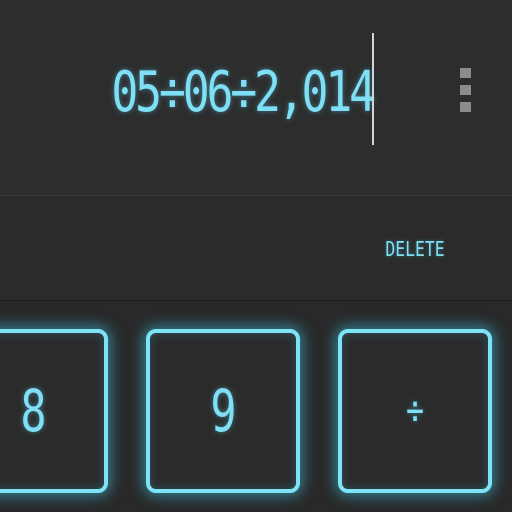 The image size is (512, 512). Describe the element at coordinates (54, 411) in the screenshot. I see `key-8-button: 8` at that location.